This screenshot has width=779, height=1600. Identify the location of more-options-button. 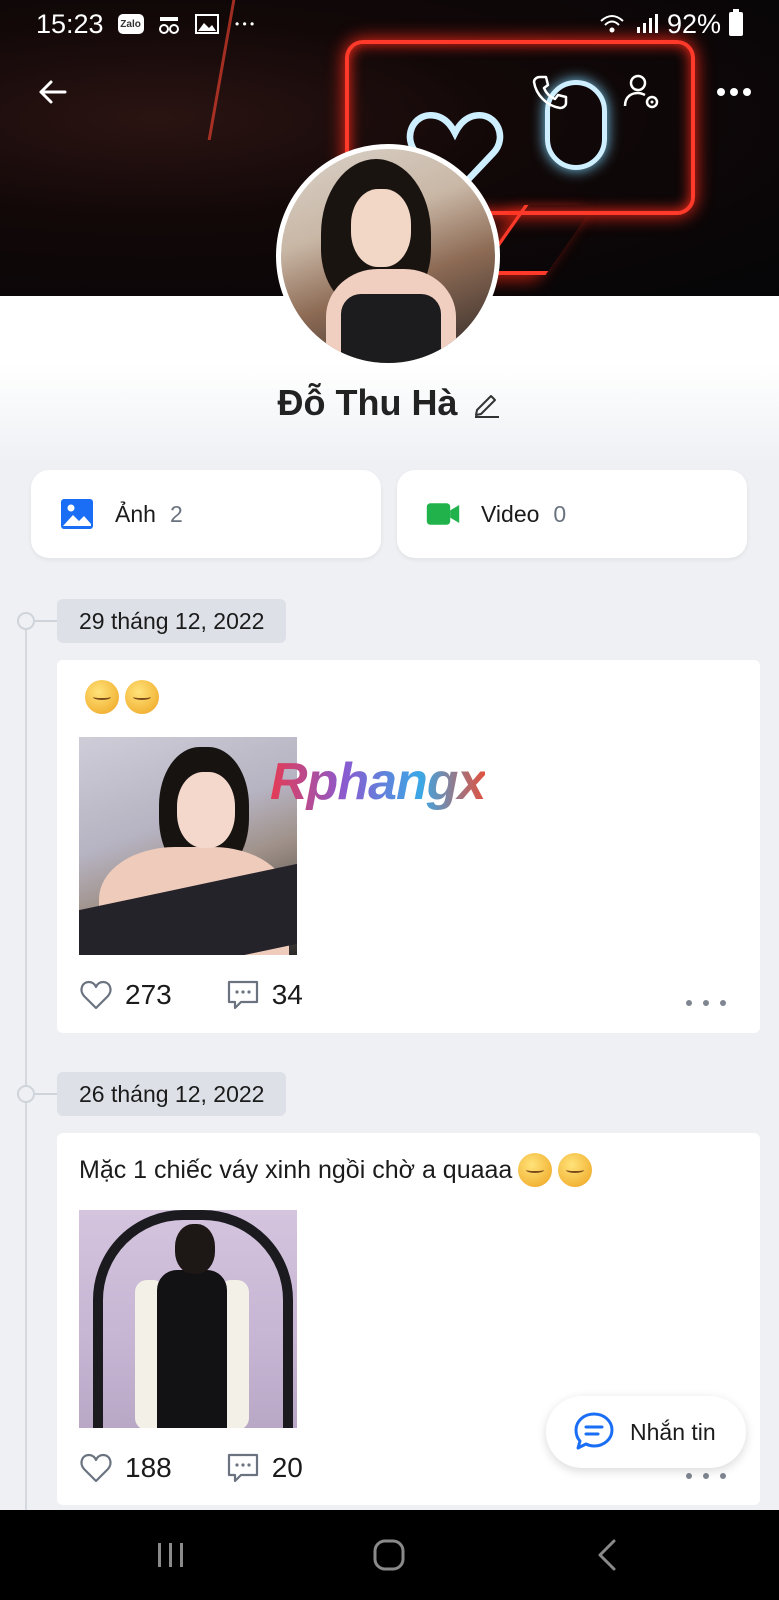
(734, 92).